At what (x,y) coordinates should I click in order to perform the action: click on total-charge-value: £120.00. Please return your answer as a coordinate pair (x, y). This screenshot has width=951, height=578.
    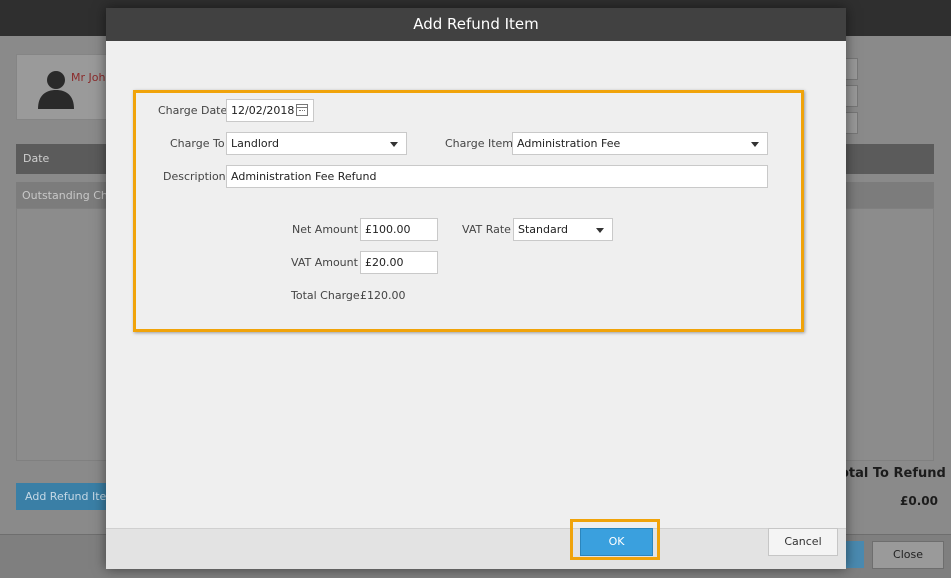
    Looking at the image, I should click on (383, 295).